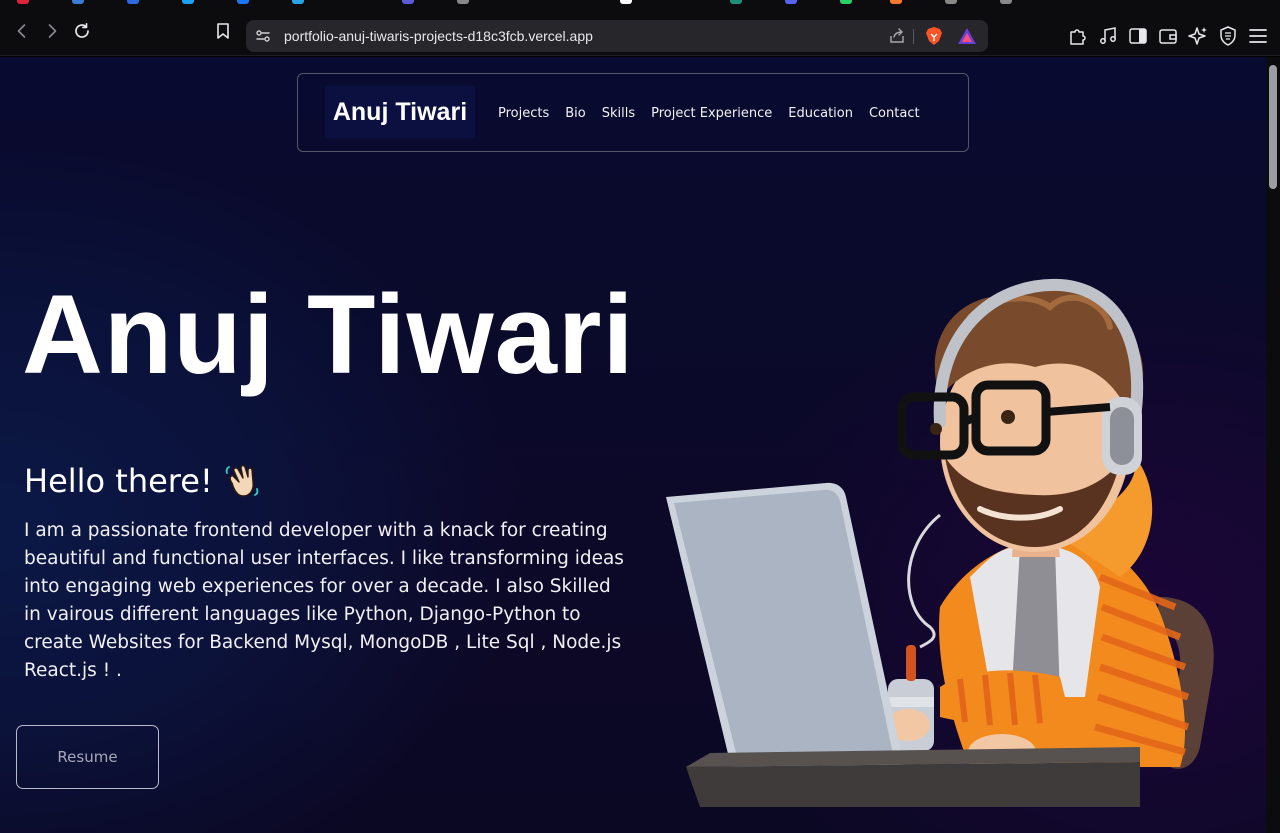 The width and height of the screenshot is (1280, 833). What do you see at coordinates (967, 36) in the screenshot?
I see `brave-rewards-icon` at bounding box center [967, 36].